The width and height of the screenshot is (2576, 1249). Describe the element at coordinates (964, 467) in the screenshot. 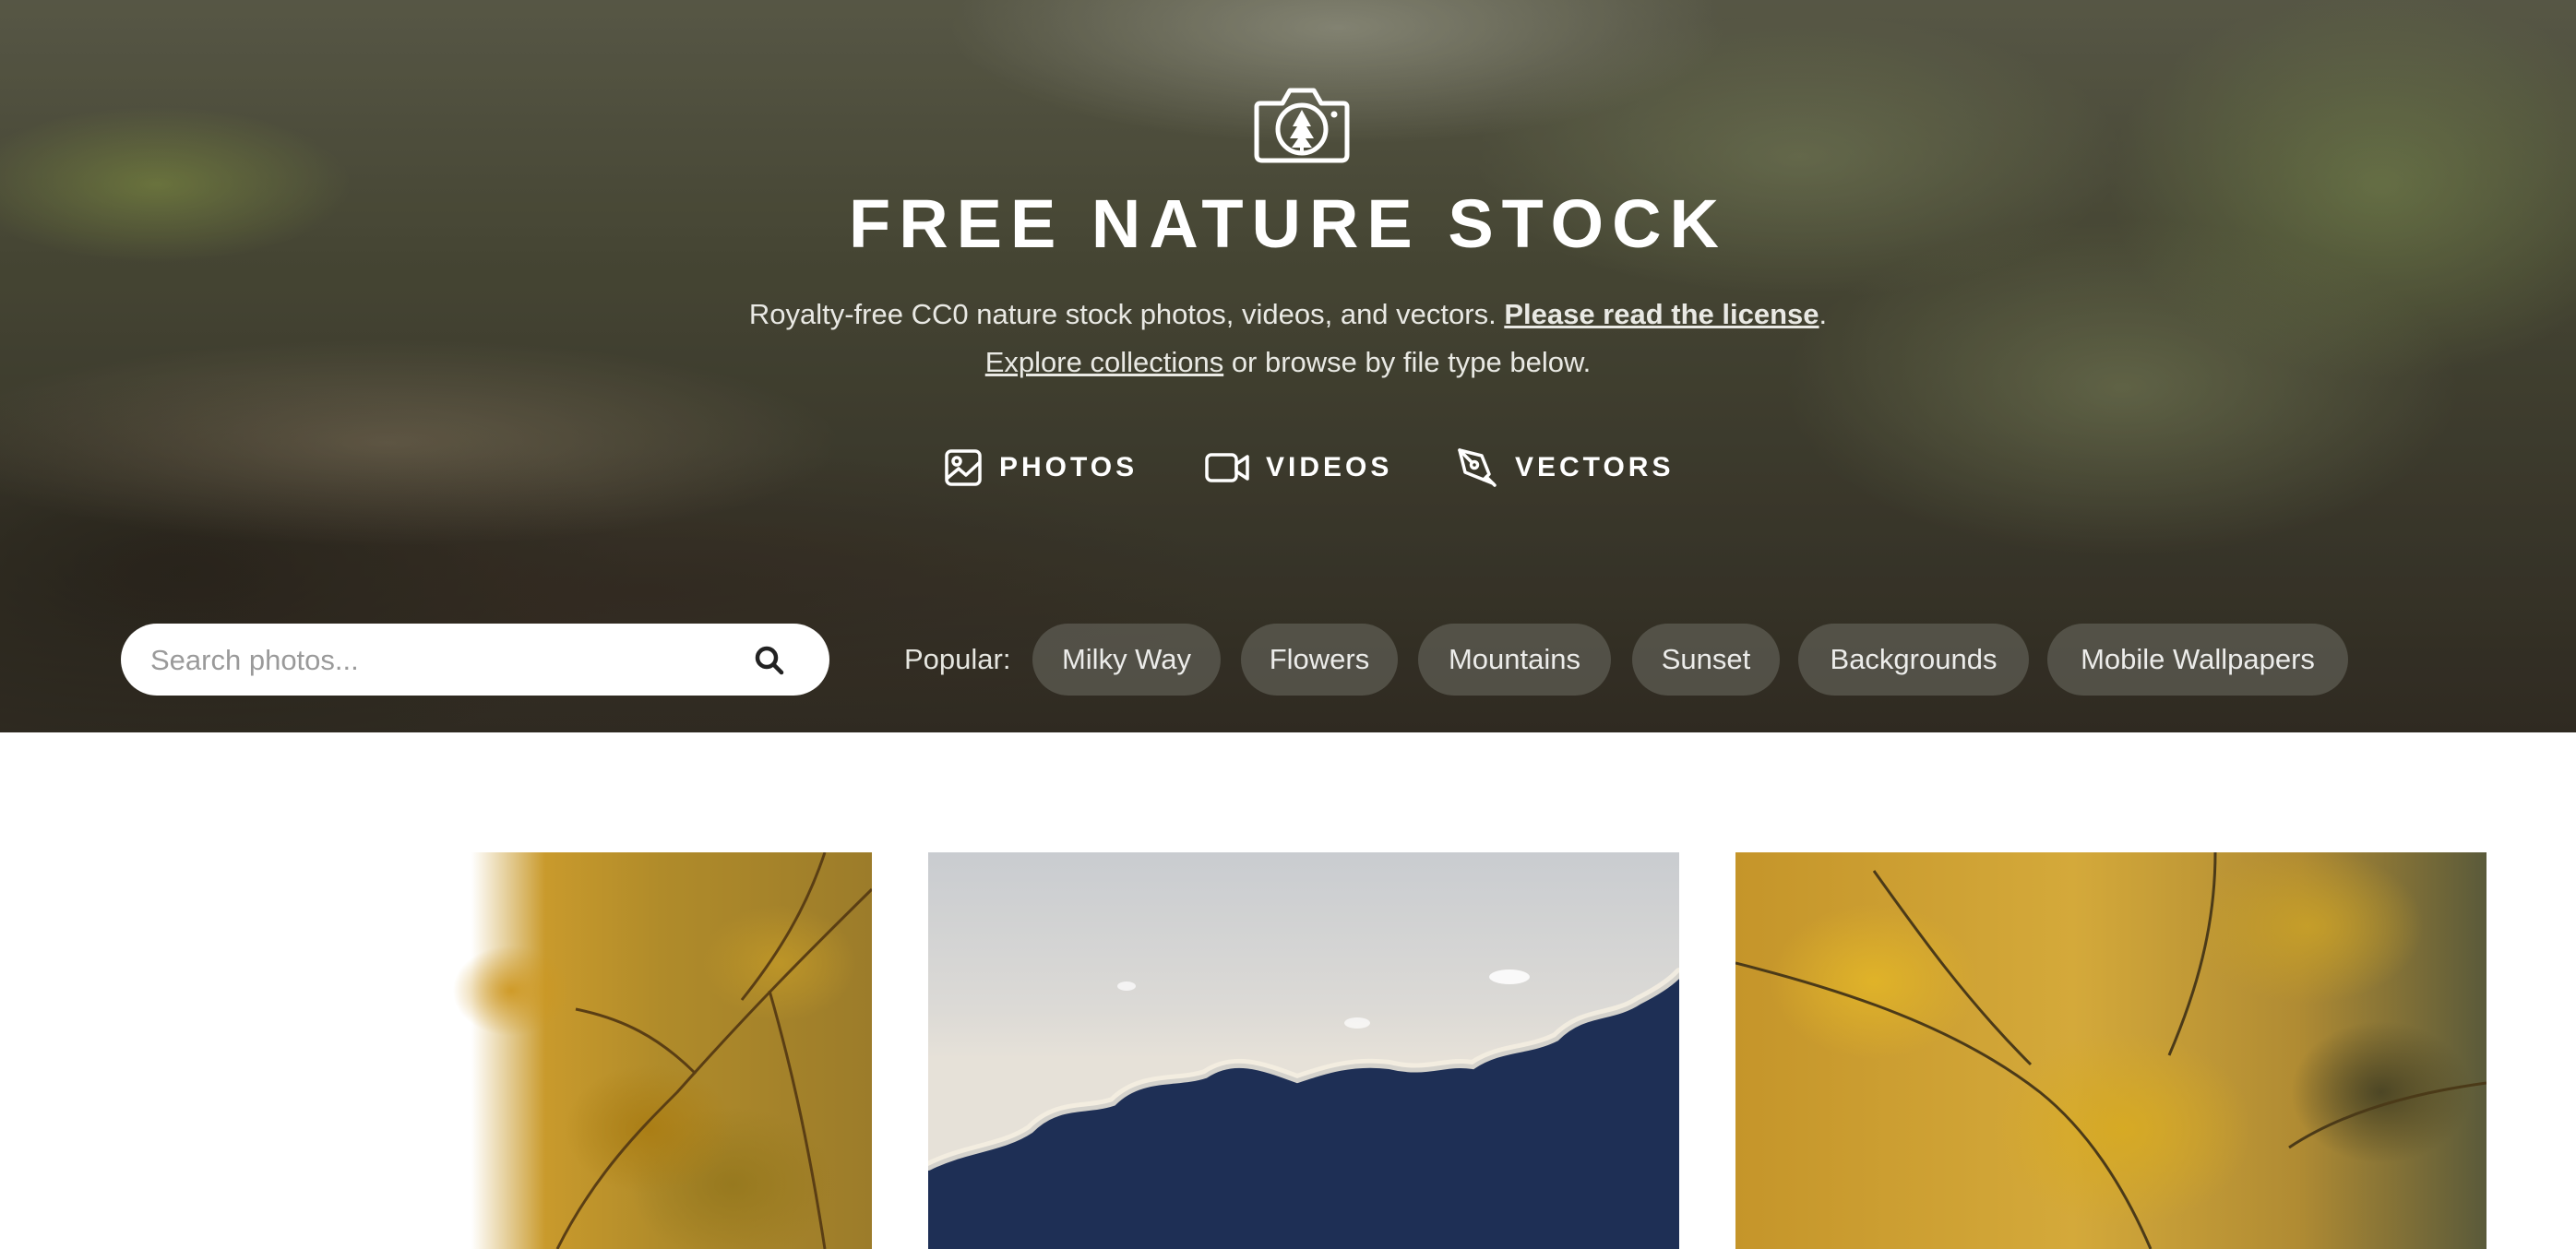

I see `image-icon` at that location.